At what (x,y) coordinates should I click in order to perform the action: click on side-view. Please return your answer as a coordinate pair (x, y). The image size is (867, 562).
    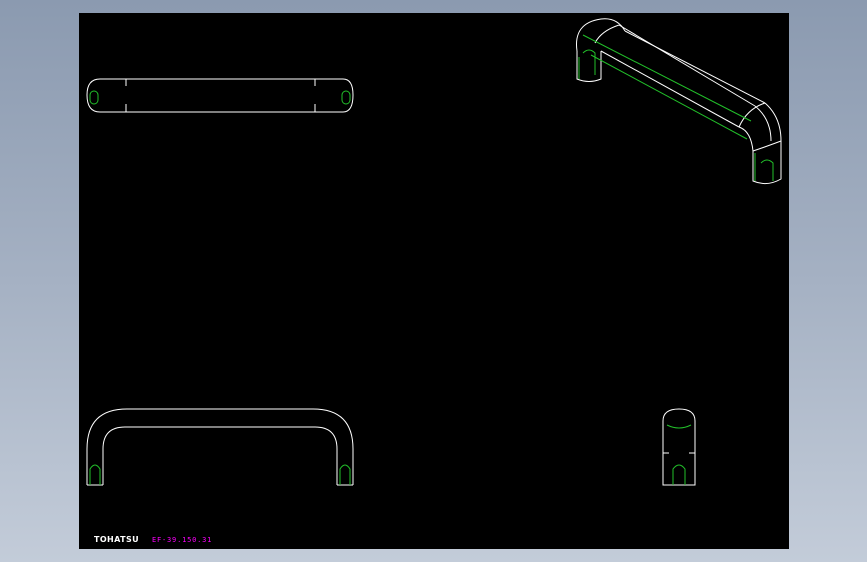
    Looking at the image, I should click on (679, 447).